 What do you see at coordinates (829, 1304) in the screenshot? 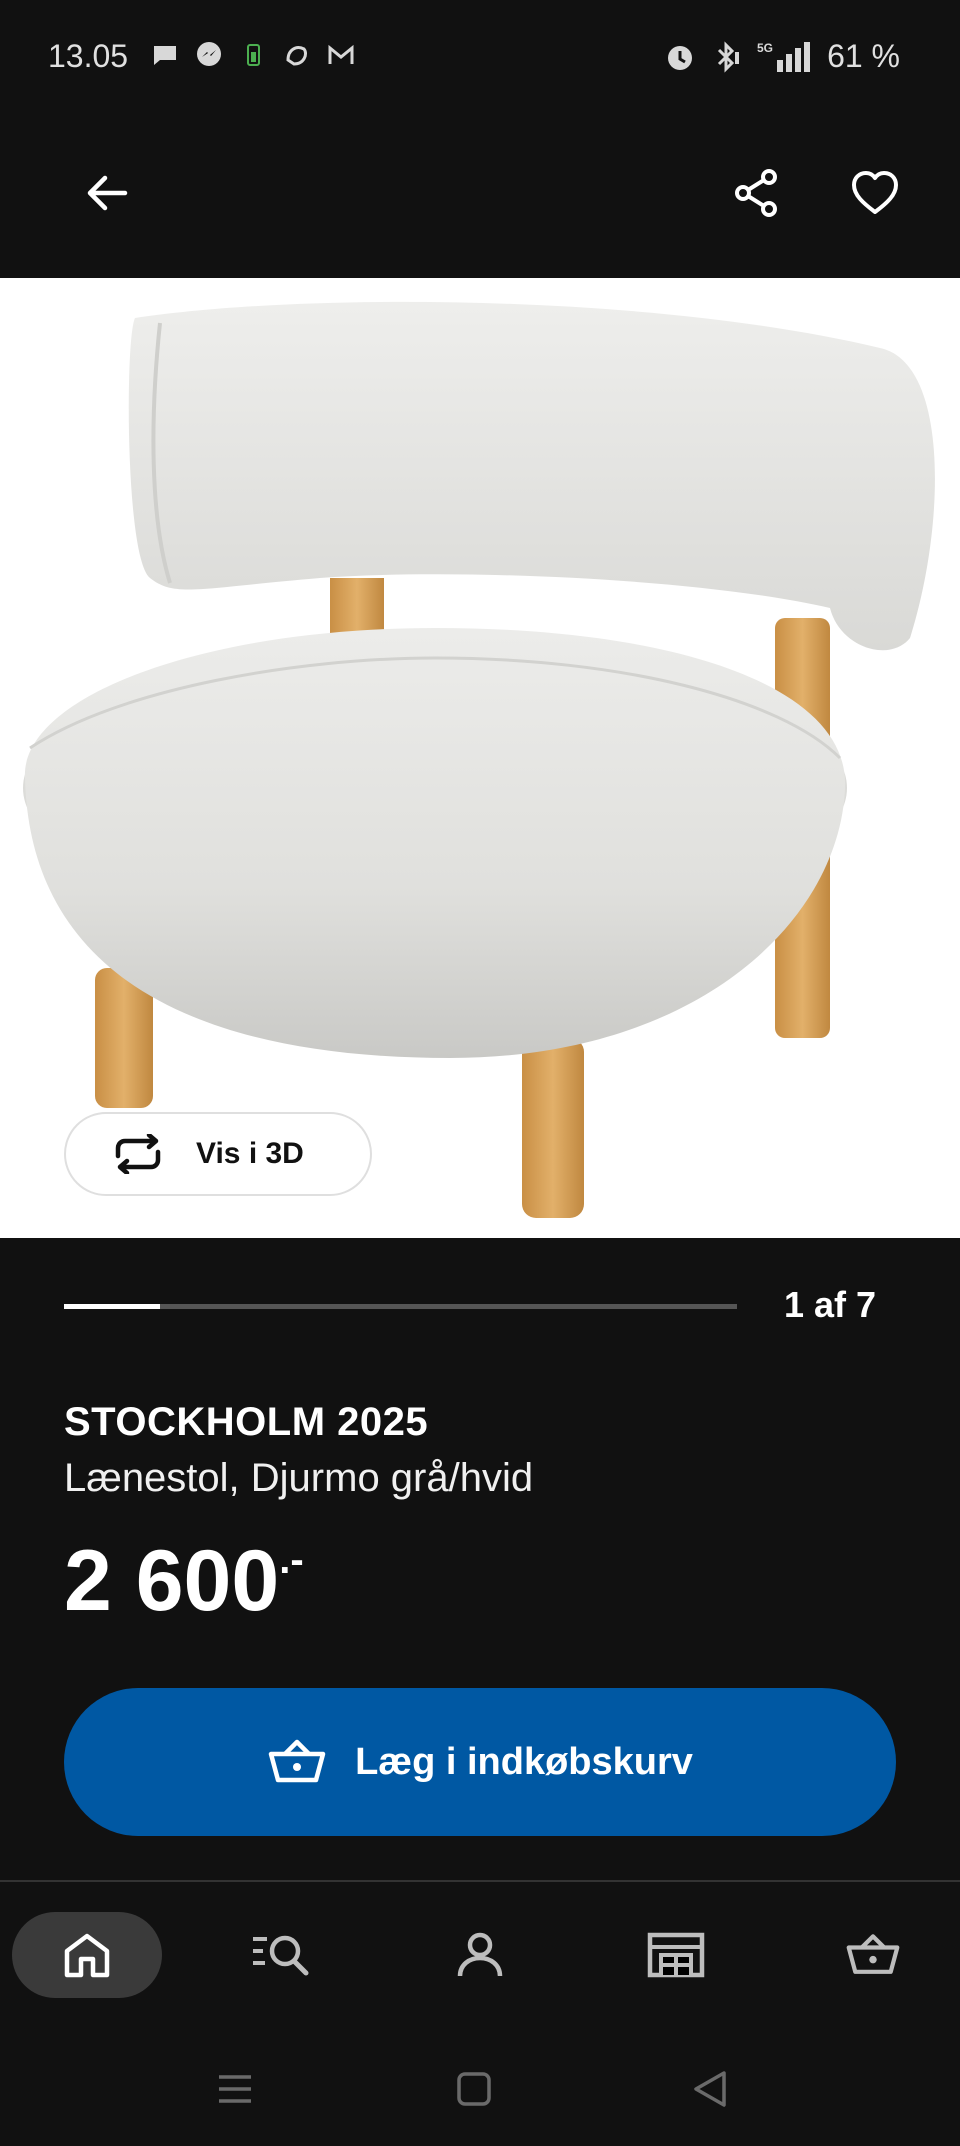
I see `image-counter: 1 af 7` at bounding box center [829, 1304].